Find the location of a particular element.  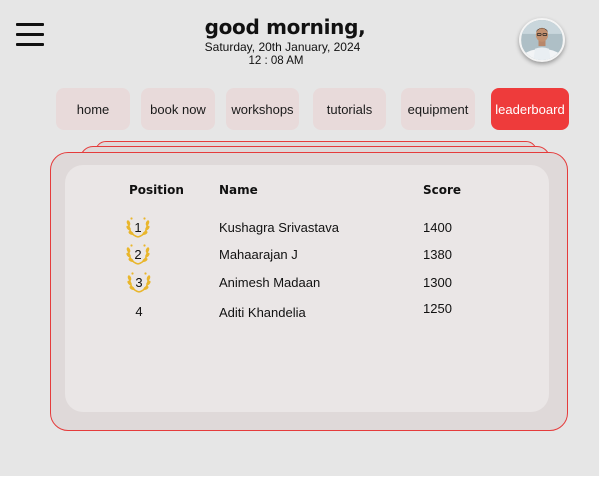

position-cell: 3 is located at coordinates (139, 282).